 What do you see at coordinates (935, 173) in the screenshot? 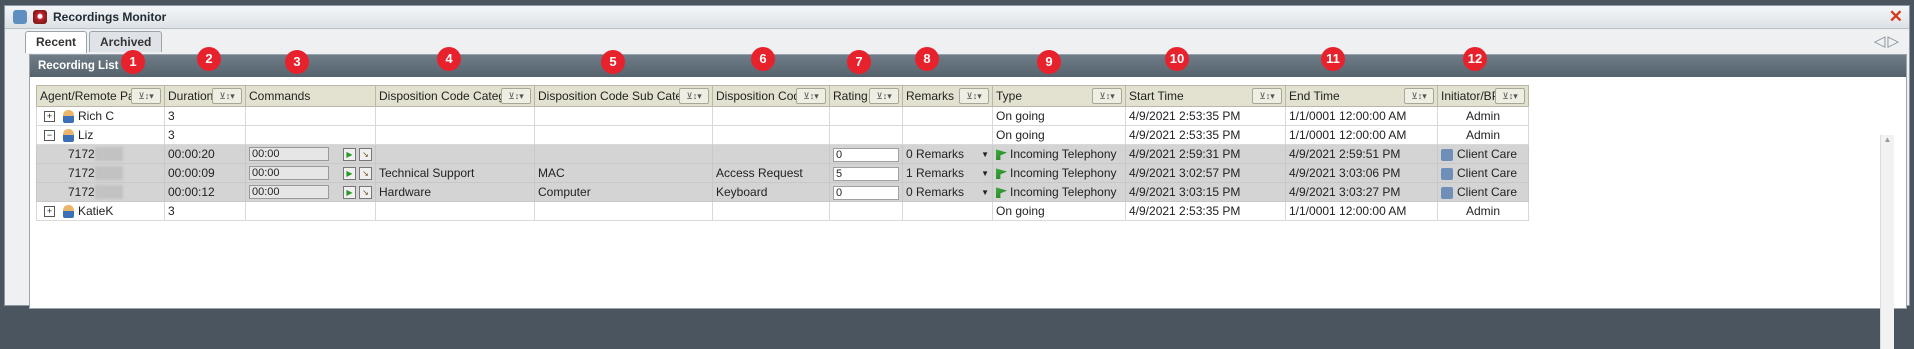
I see `remarks-value: 1 Remarks` at bounding box center [935, 173].